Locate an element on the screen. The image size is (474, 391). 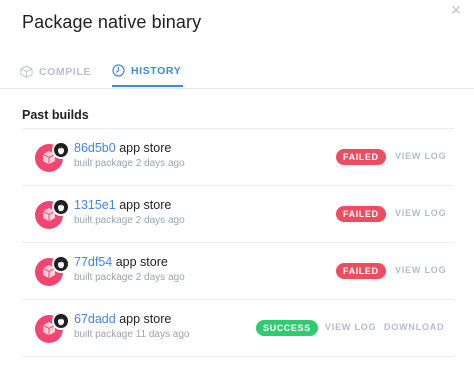
tab-history-label: HISTORY is located at coordinates (156, 70).